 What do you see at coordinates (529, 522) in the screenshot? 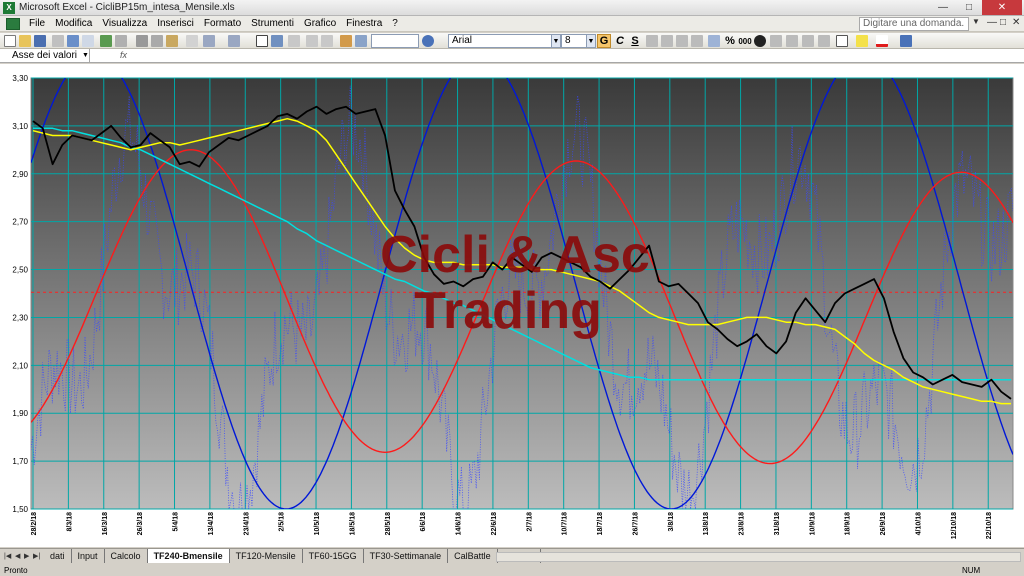
I see `x-tick-label: 2/7/18` at bounding box center [529, 522].